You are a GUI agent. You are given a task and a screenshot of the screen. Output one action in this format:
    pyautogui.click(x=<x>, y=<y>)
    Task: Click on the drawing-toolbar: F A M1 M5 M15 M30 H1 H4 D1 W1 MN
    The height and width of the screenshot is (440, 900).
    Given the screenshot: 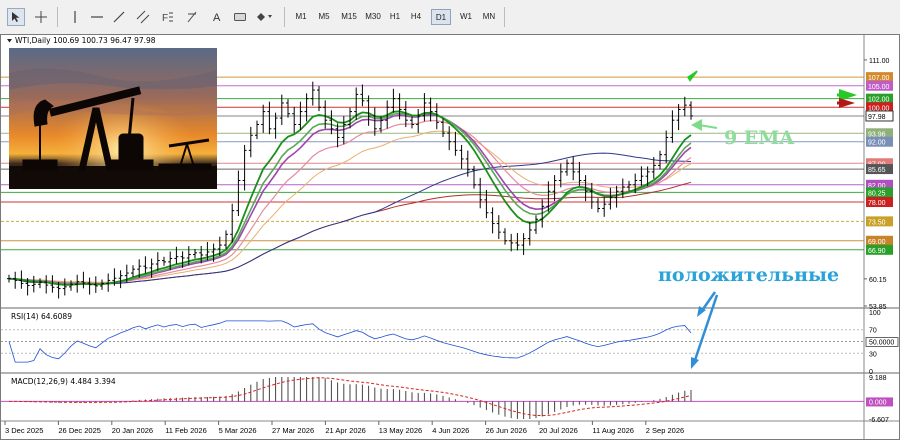 What is the action you would take?
    pyautogui.click(x=450, y=17)
    